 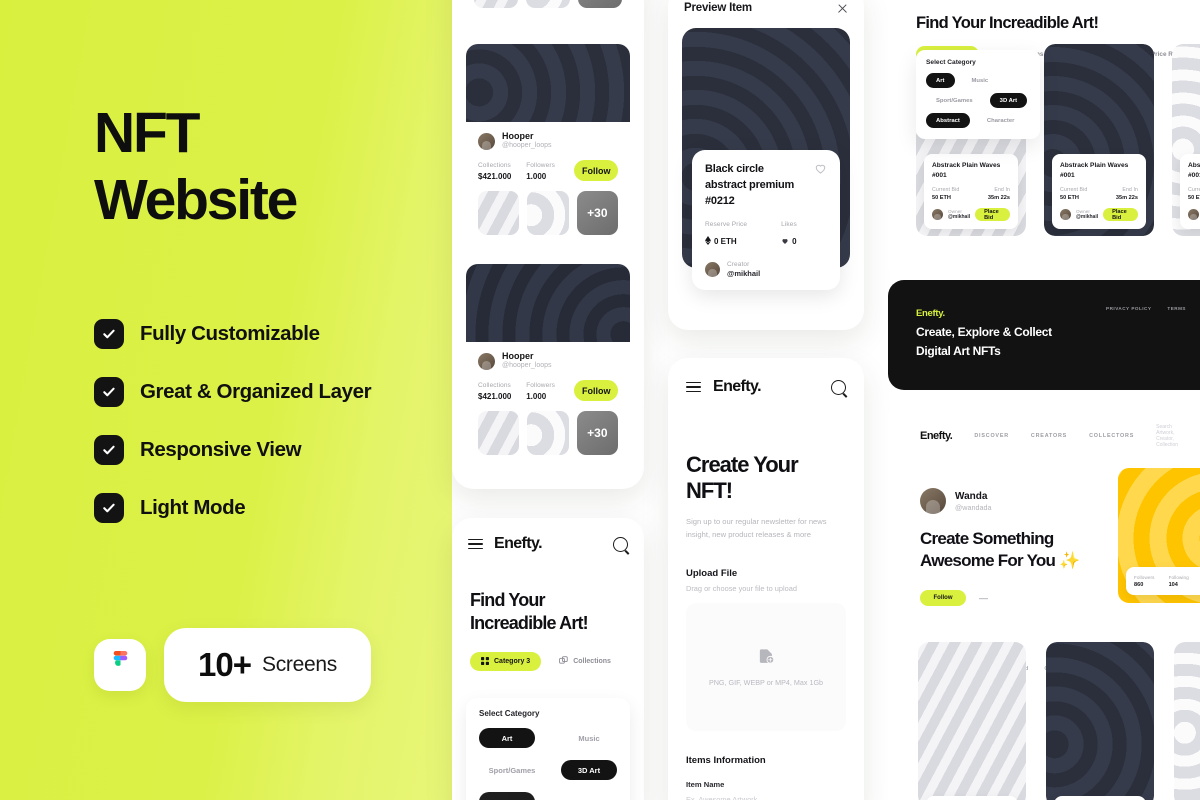 I want to click on feature-item: Great & Organized Layer, so click(x=259, y=392).